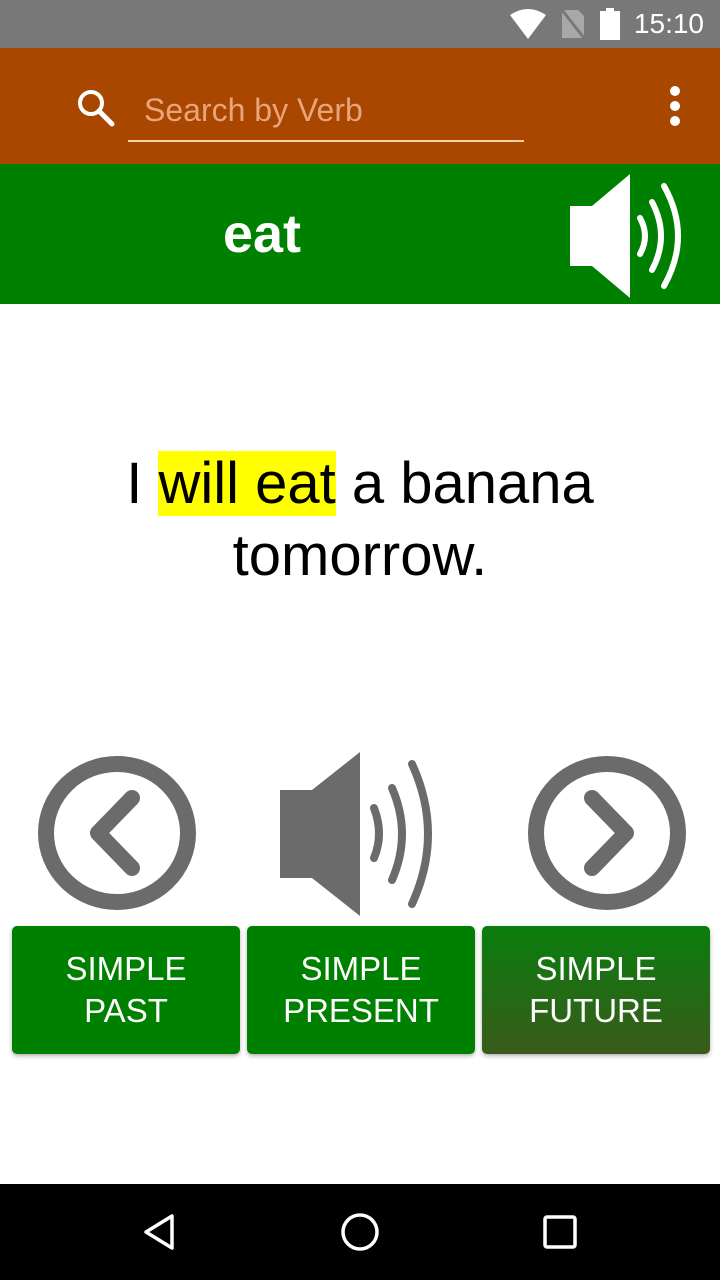 This screenshot has width=720, height=1280. What do you see at coordinates (126, 990) in the screenshot?
I see `simple-past-button: SIMPLE PAST` at bounding box center [126, 990].